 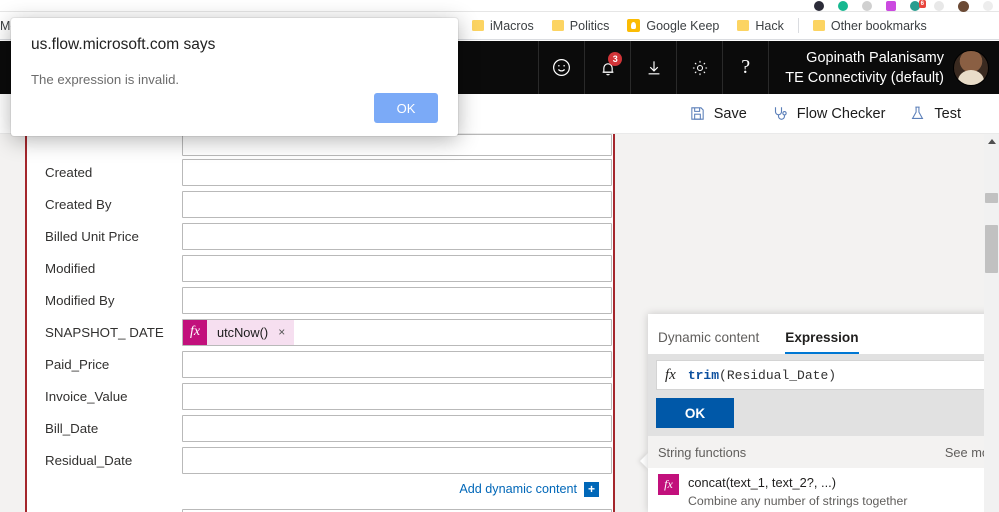 I want to click on form-row-posting-date: Posting_Date, so click(x=320, y=509).